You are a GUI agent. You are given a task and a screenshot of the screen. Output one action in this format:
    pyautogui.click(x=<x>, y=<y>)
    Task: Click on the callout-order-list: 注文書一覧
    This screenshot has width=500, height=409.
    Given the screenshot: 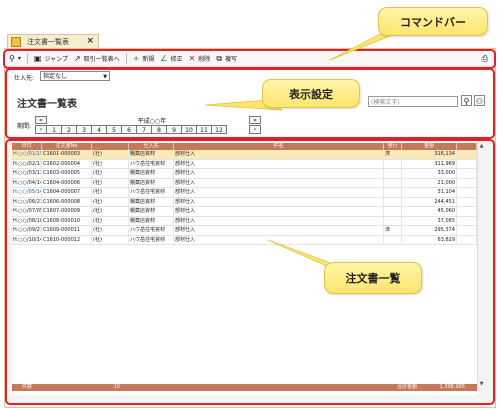 What is the action you would take?
    pyautogui.click(x=373, y=278)
    